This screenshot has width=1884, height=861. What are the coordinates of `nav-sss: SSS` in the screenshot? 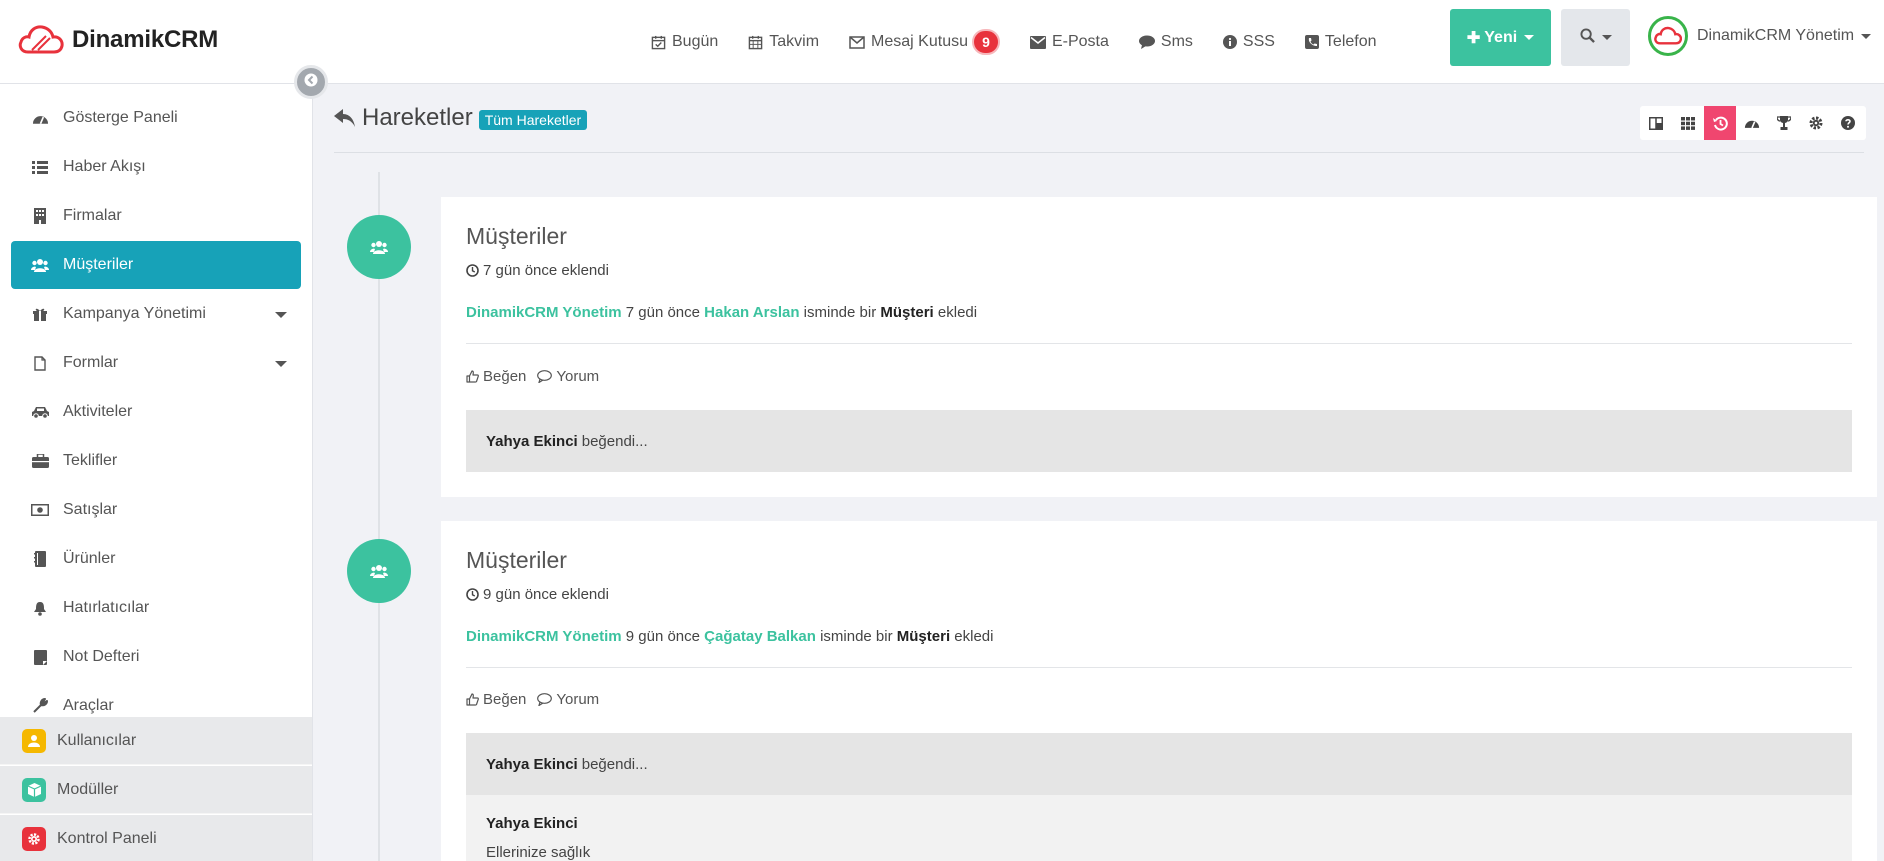 It's located at (1248, 42).